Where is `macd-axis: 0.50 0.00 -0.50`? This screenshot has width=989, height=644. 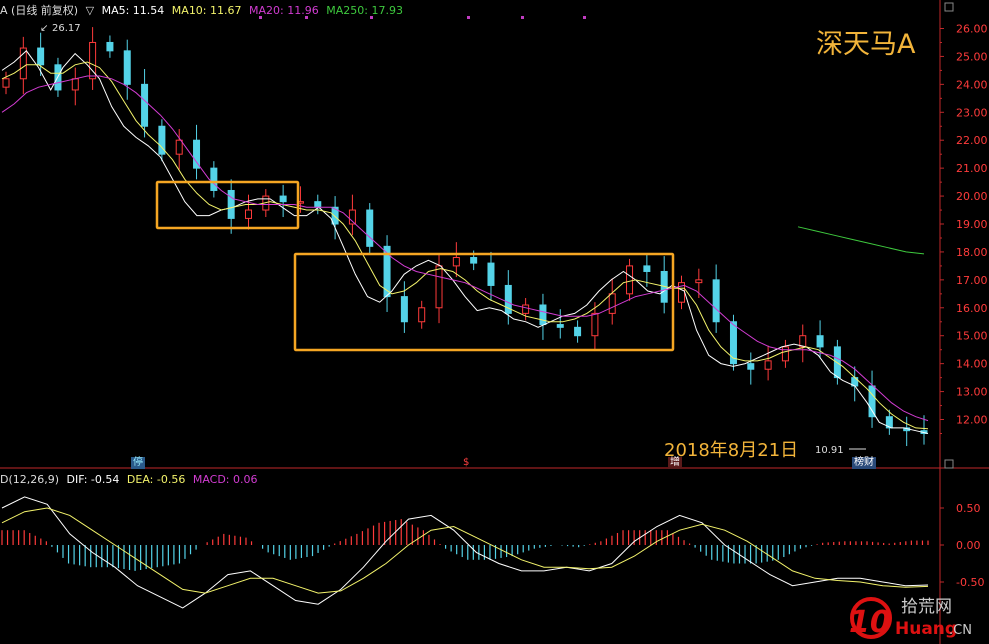
macd-axis: 0.50 0.00 -0.50 is located at coordinates (962, 545).